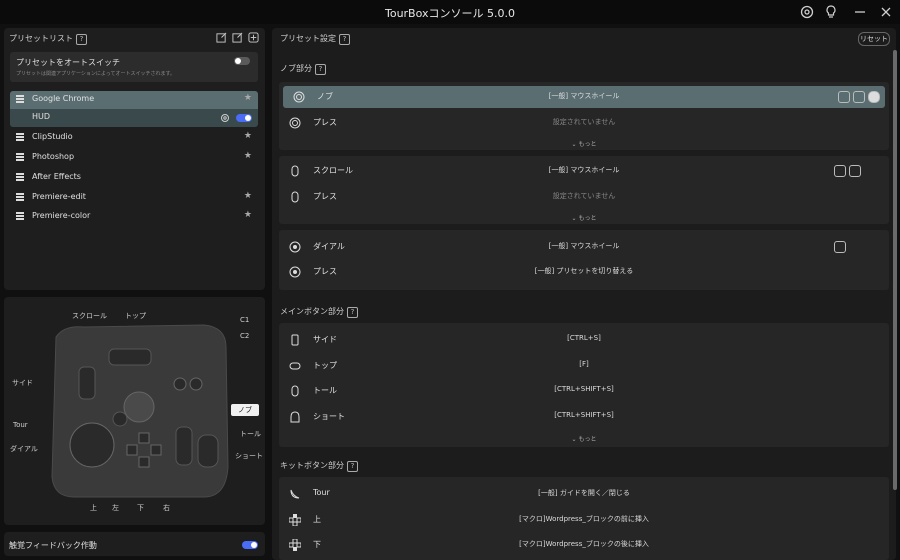 This screenshot has width=900, height=560. What do you see at coordinates (807, 12) in the screenshot?
I see `settings-gear-icon` at bounding box center [807, 12].